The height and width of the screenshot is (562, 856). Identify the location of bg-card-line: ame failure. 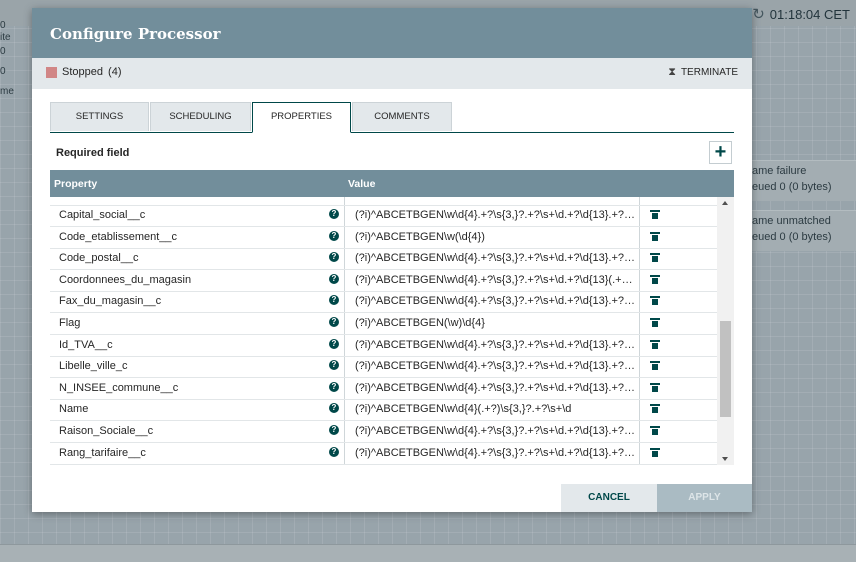
(779, 171).